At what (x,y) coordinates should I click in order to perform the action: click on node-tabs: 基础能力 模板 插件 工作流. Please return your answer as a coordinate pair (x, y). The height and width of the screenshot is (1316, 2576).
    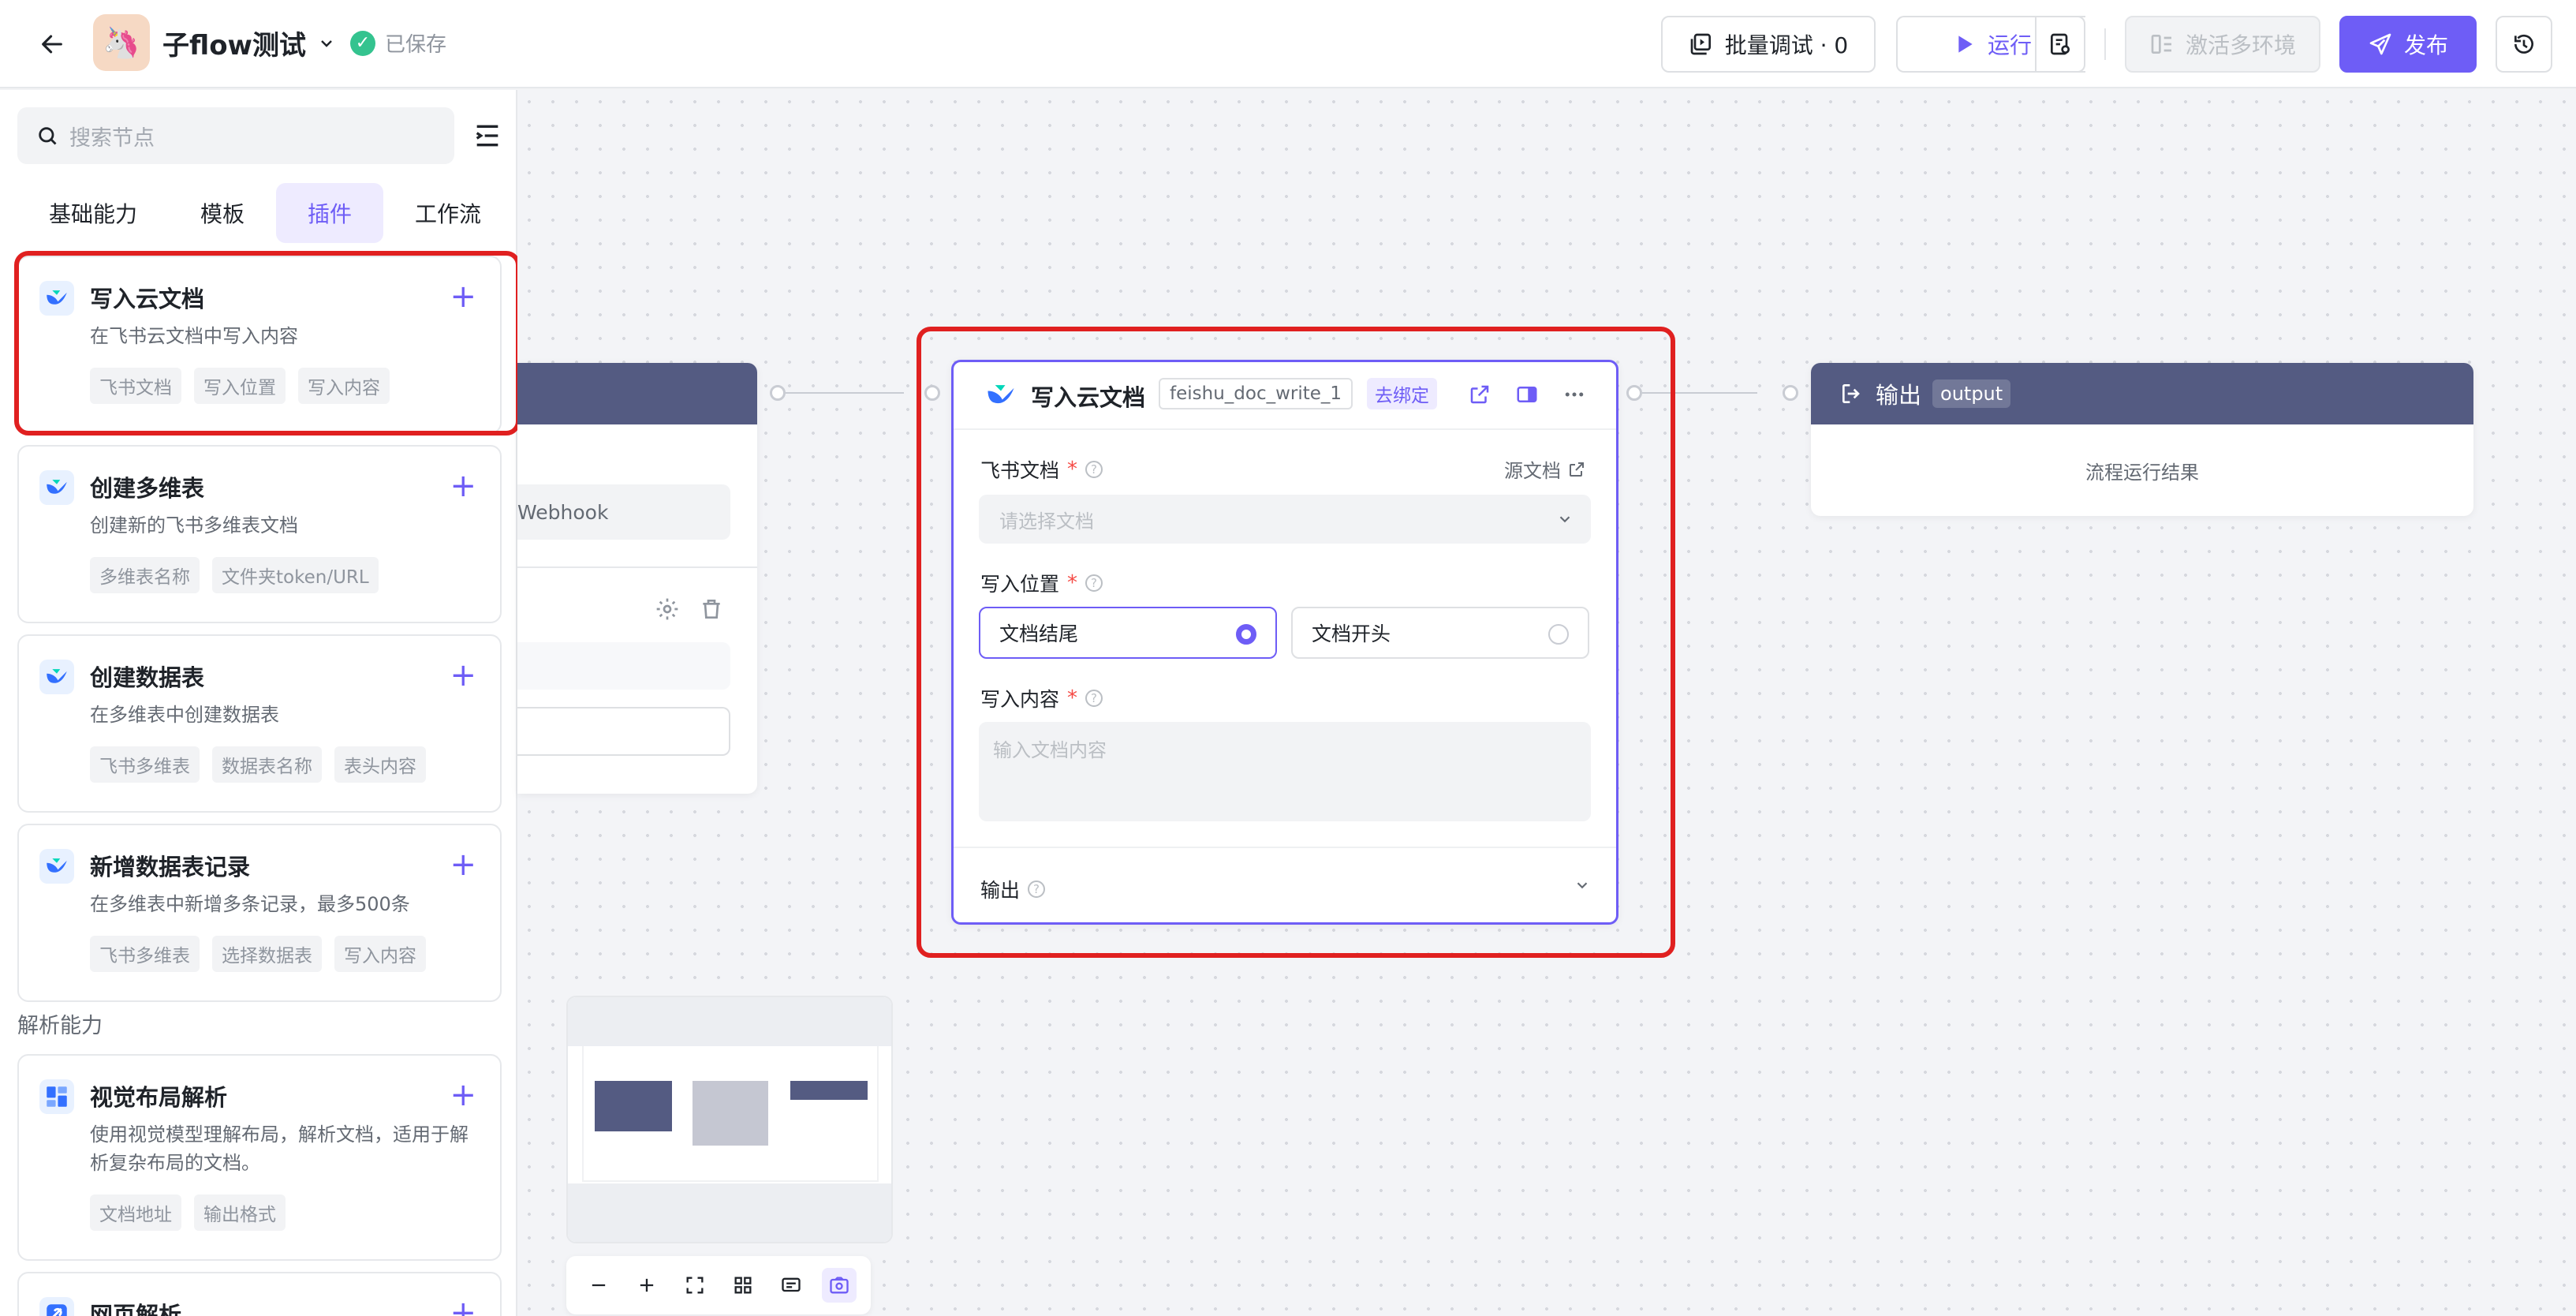
    Looking at the image, I should click on (265, 213).